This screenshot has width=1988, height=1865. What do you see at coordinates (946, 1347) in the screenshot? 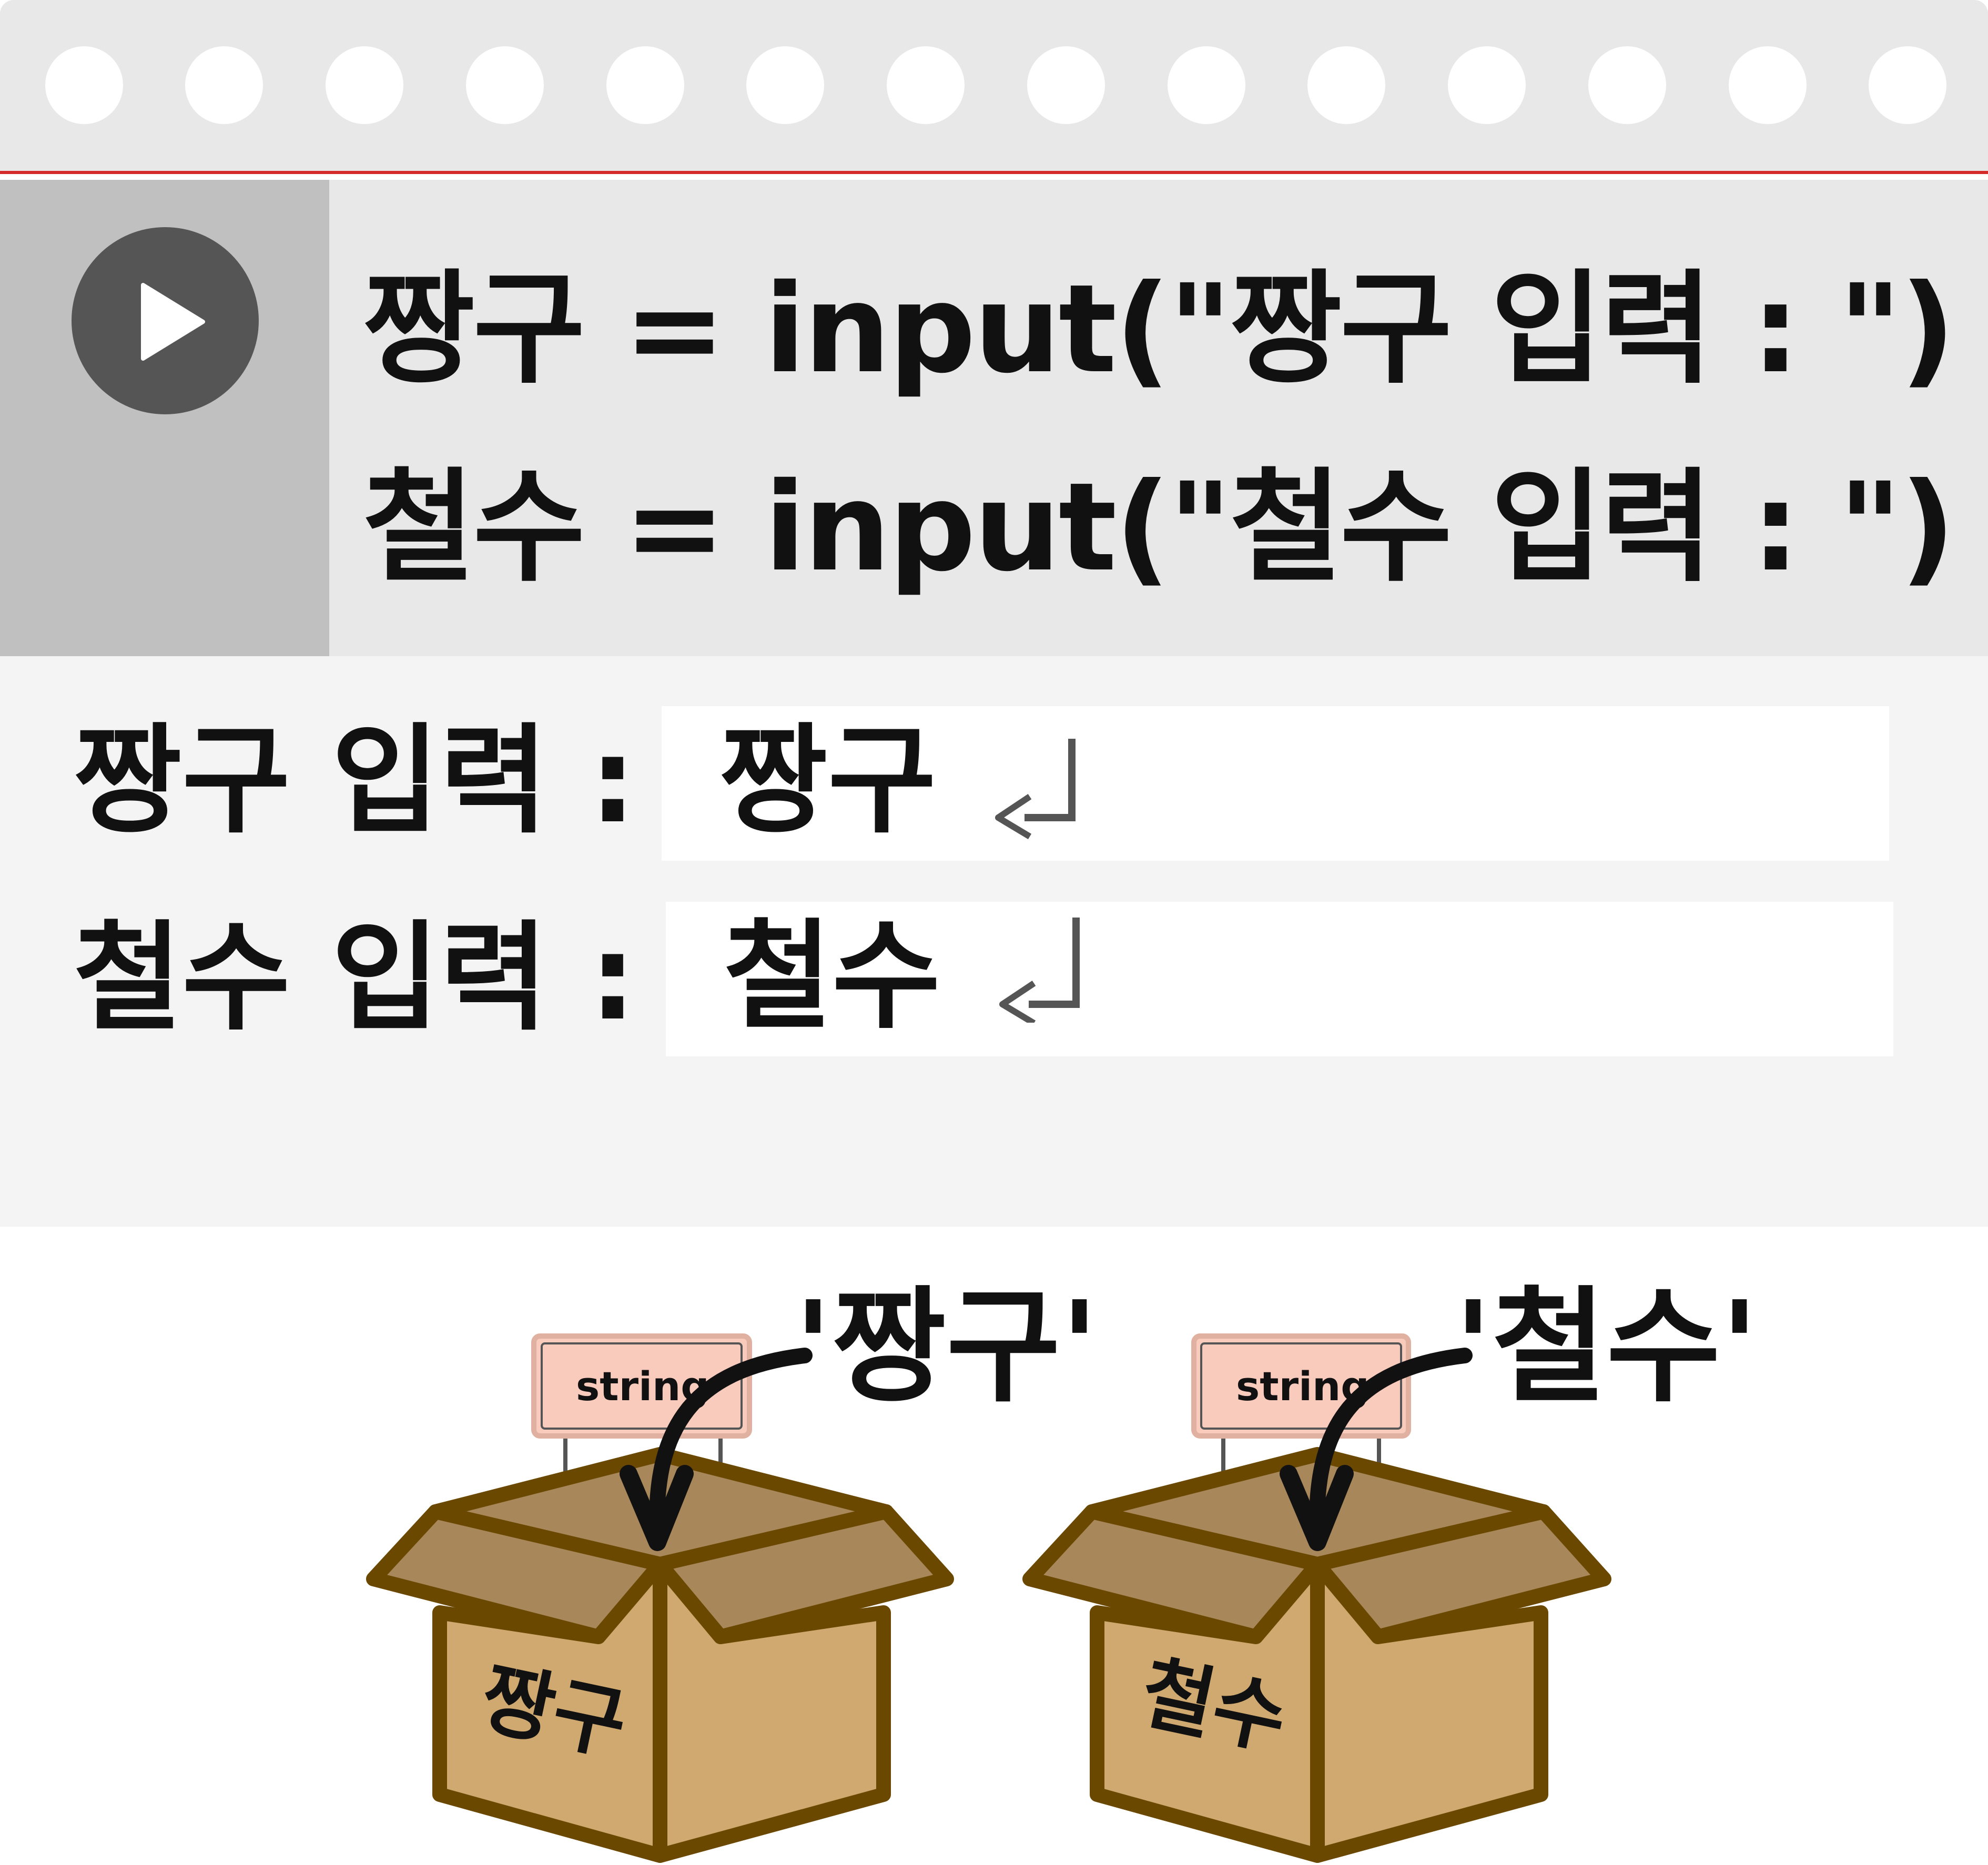
I see `assigned-value: '짱구'` at bounding box center [946, 1347].